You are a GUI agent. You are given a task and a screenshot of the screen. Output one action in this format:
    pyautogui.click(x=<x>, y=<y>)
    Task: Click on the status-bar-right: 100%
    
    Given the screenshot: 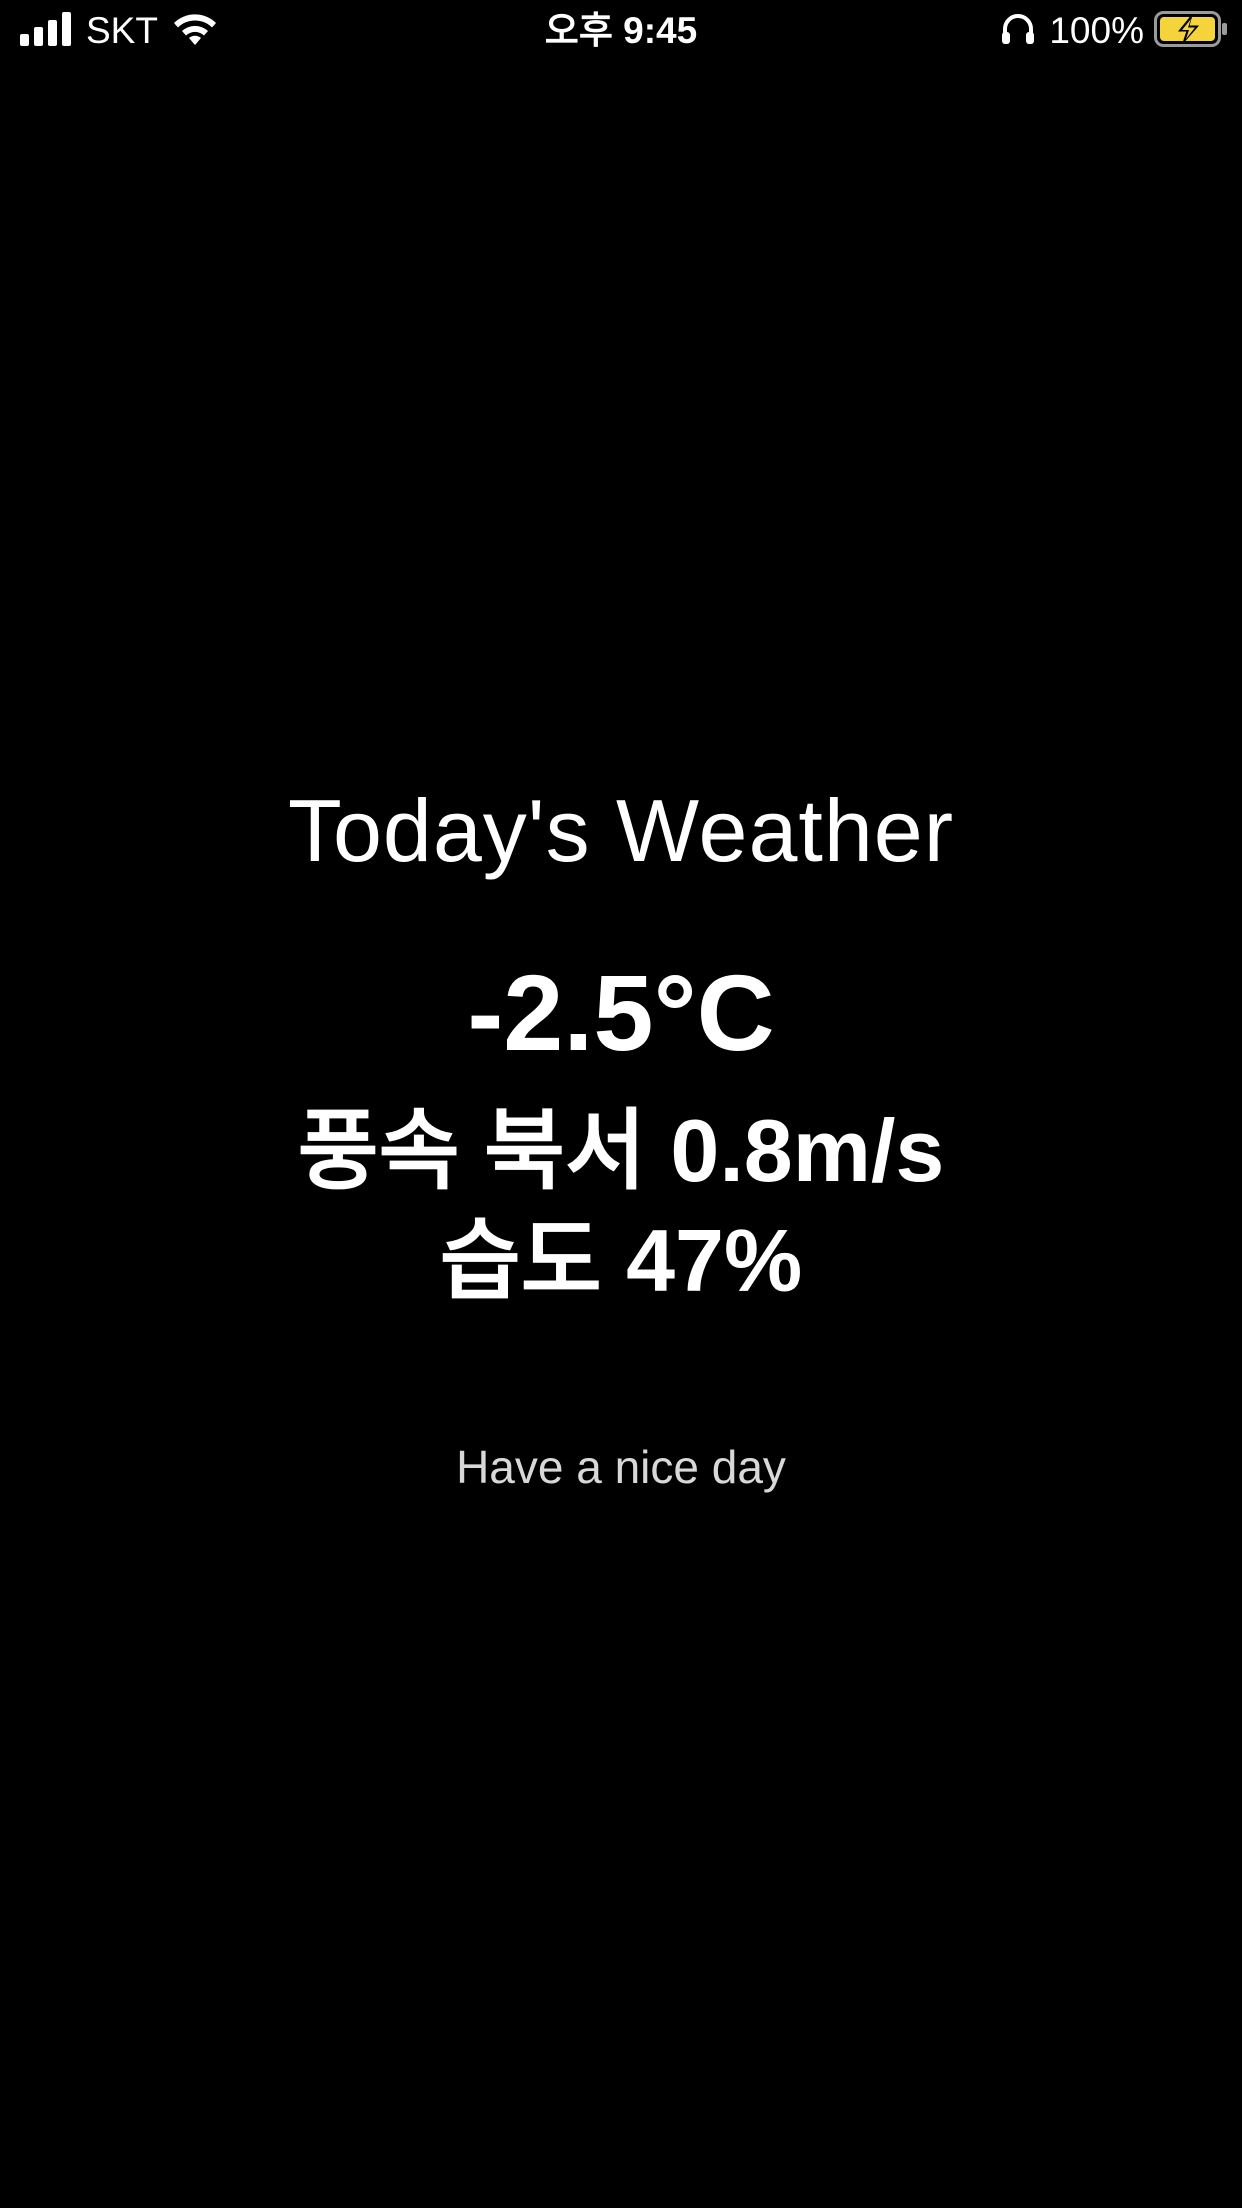 What is the action you would take?
    pyautogui.click(x=1114, y=31)
    